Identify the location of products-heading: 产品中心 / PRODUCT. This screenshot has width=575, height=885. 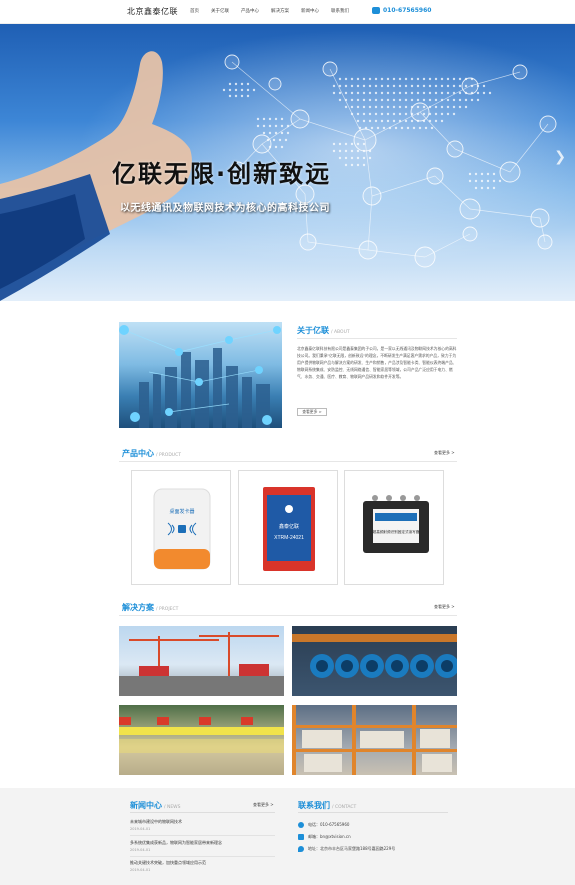
(151, 453).